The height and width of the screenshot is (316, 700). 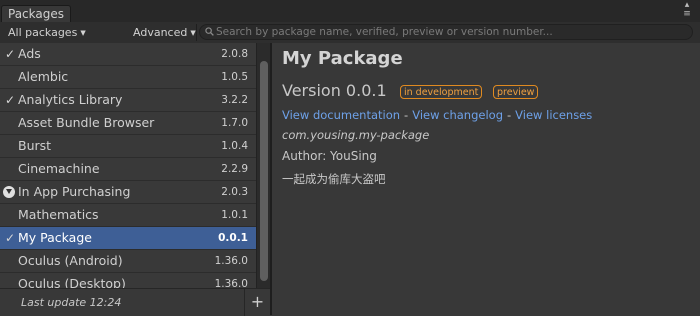 I want to click on package-name: My Package, so click(x=55, y=237).